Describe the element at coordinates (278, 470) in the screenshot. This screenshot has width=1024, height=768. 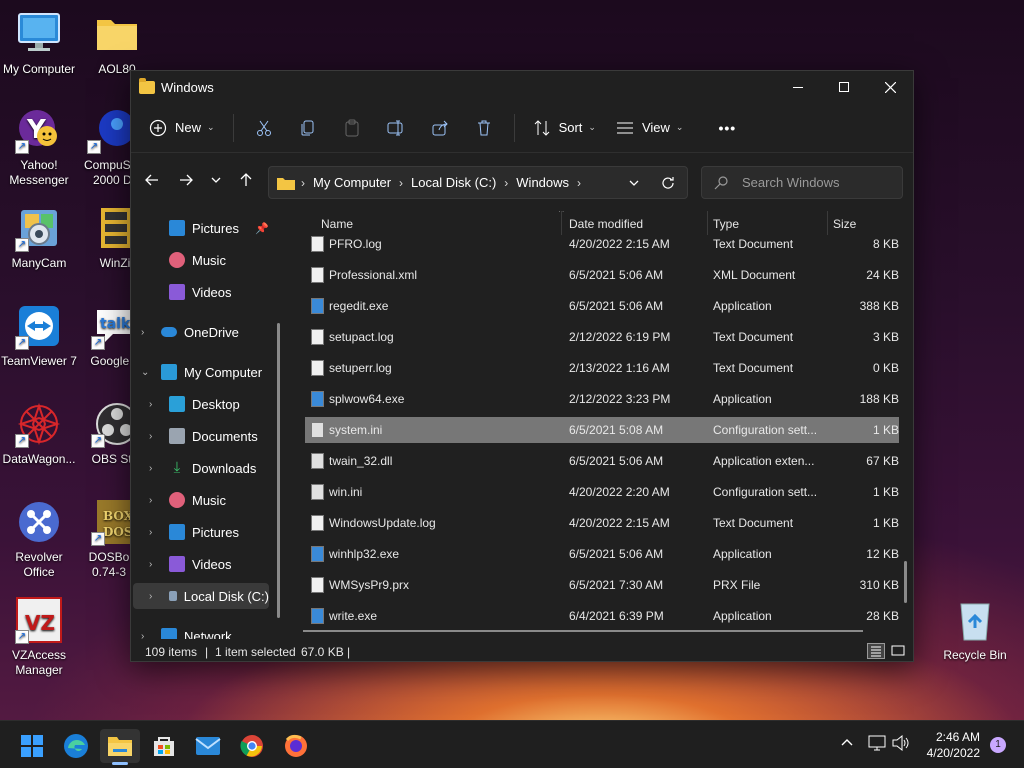
I see `navigation-scrollbar` at that location.